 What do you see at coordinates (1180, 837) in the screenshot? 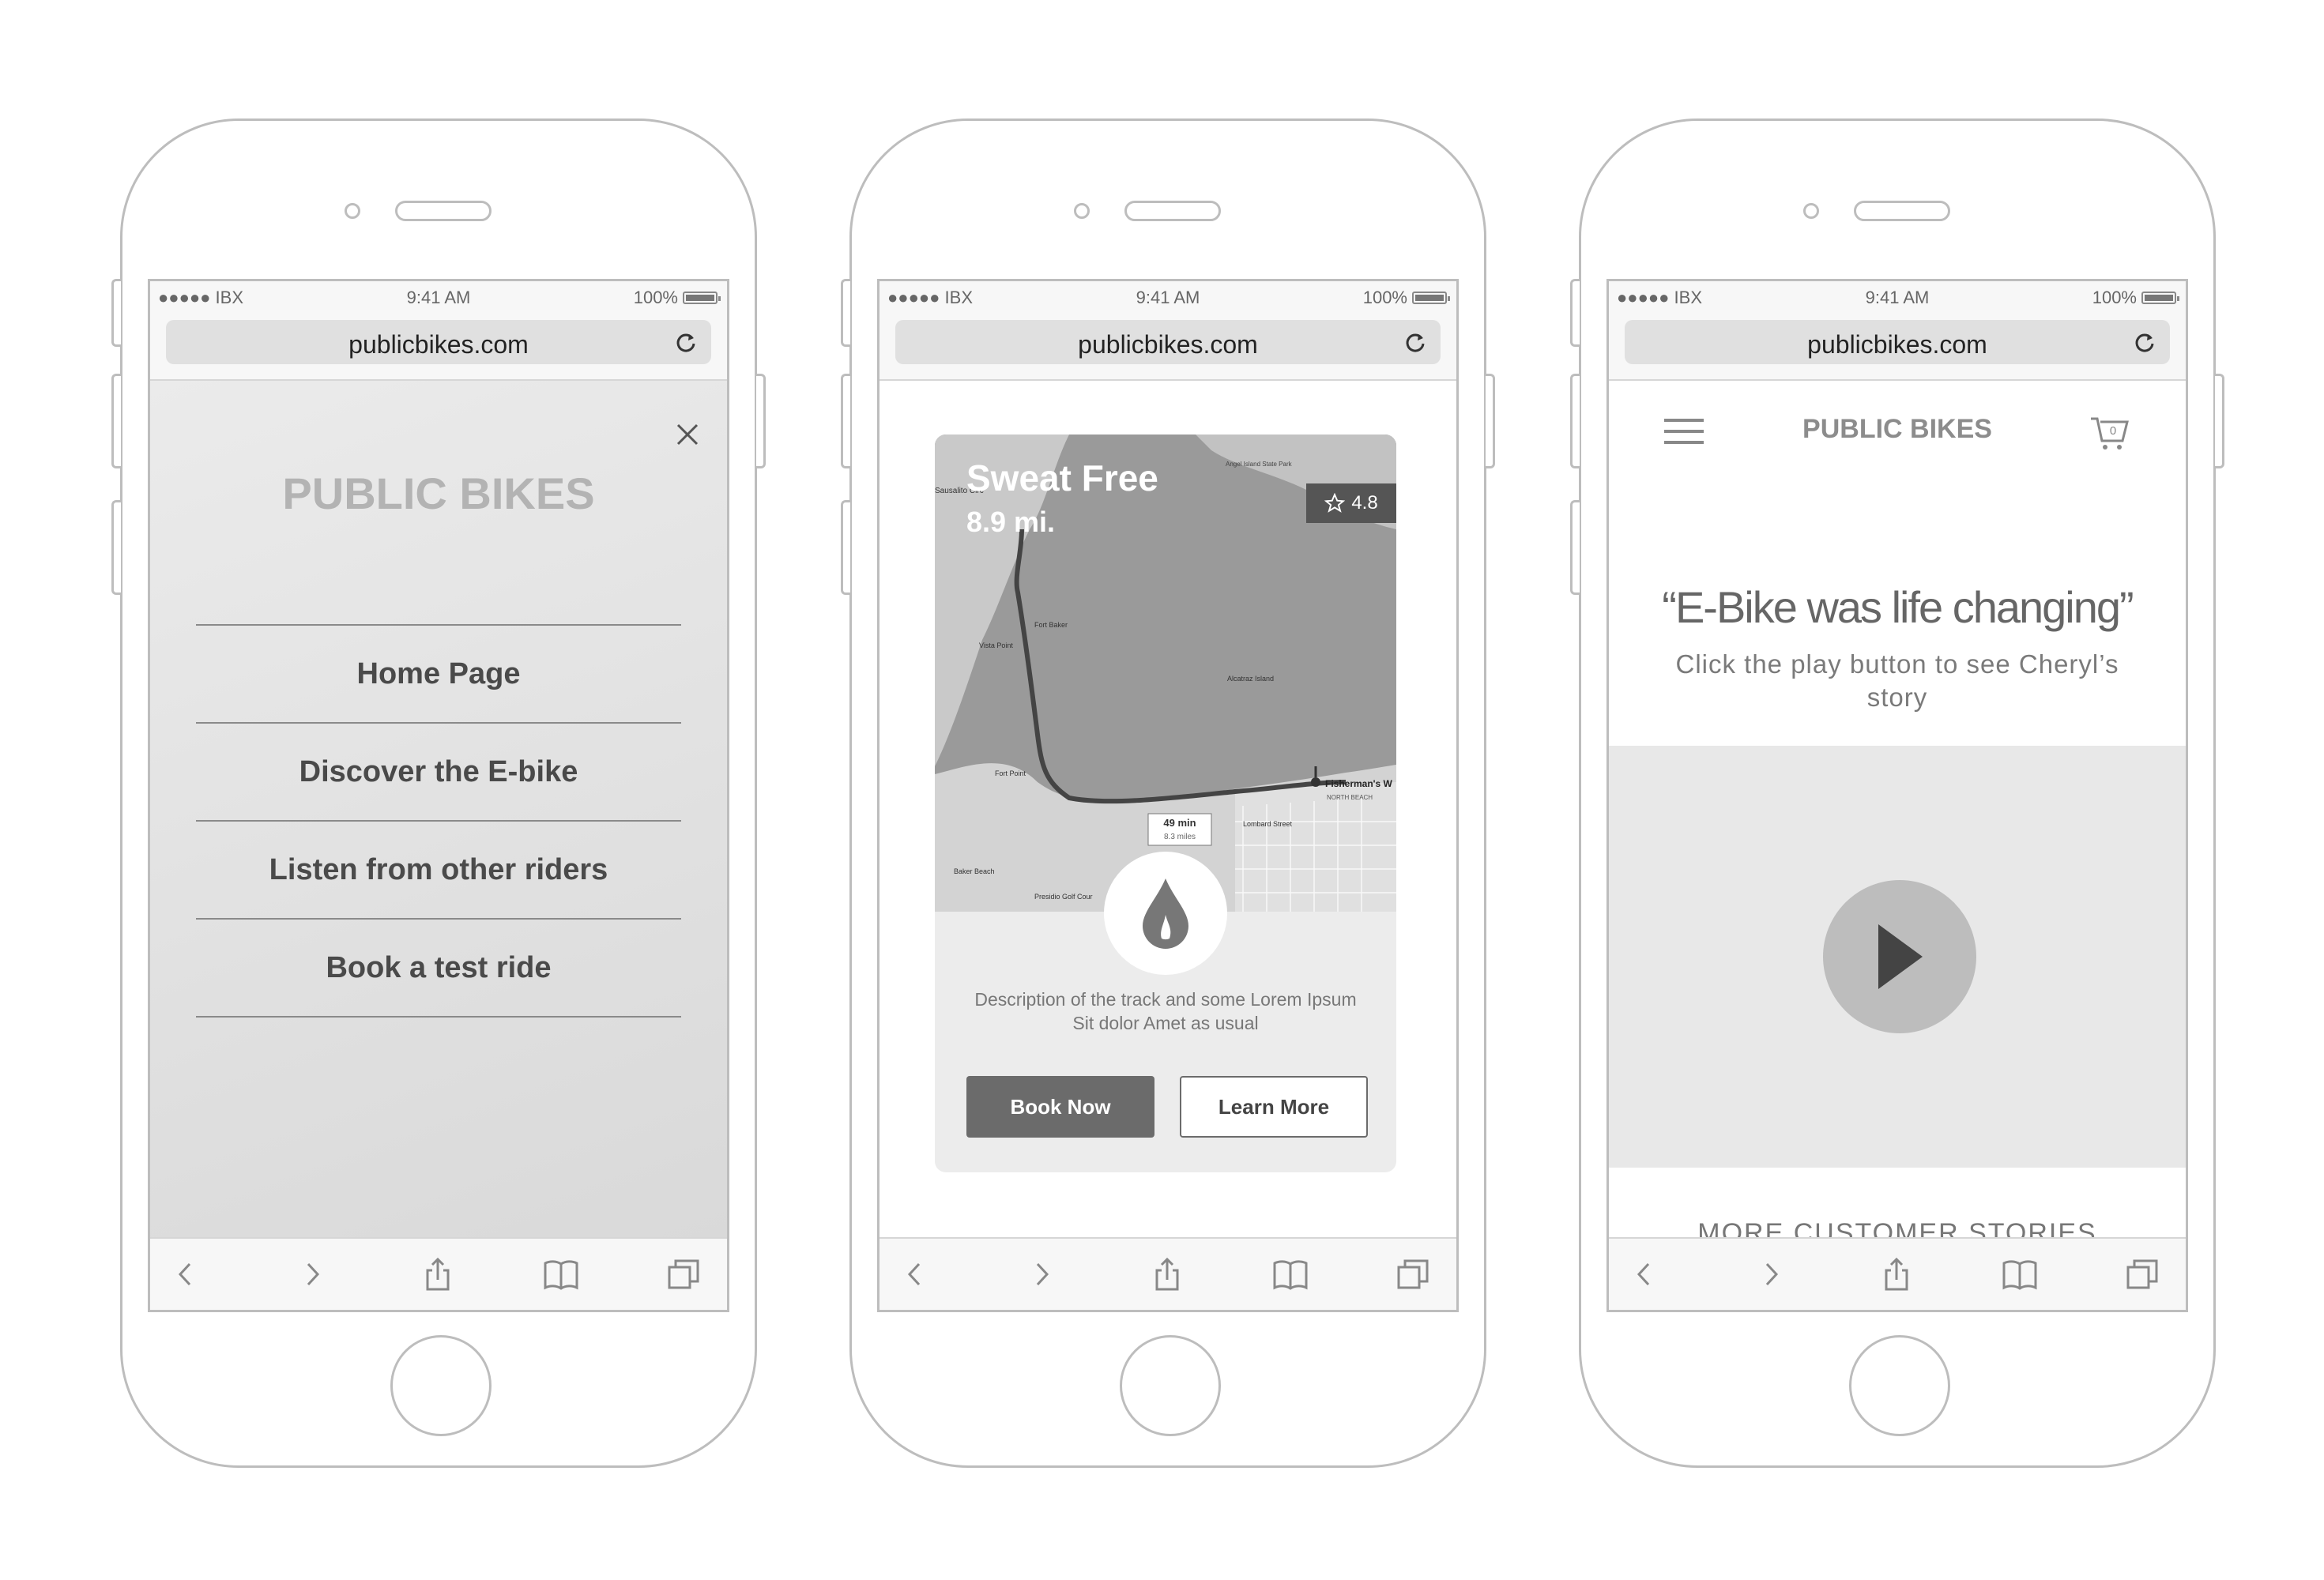
I see `map-badge-distance: 8.3 miles` at bounding box center [1180, 837].